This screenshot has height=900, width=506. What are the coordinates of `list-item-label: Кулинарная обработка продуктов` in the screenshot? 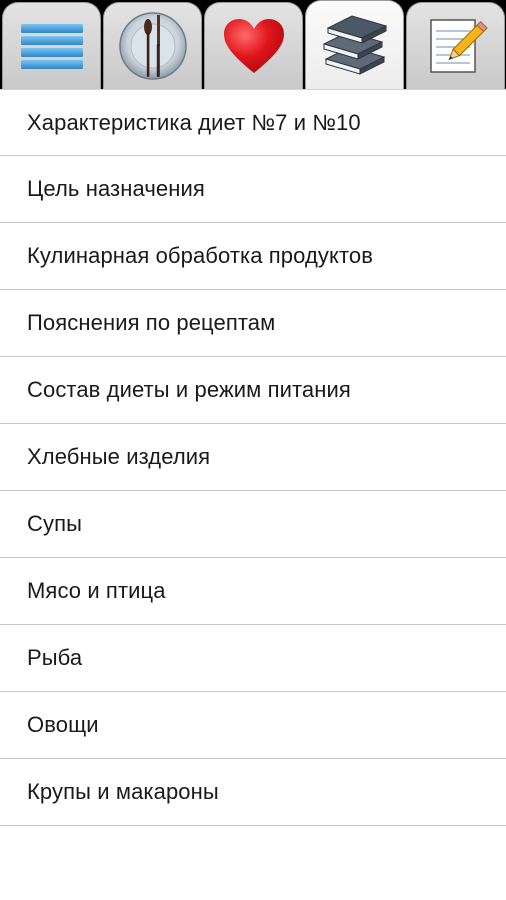 It's located at (200, 255).